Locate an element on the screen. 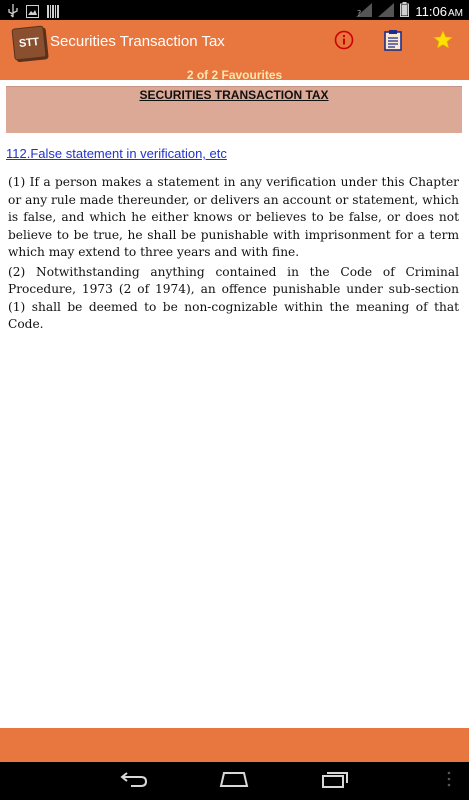 This screenshot has width=469, height=800. star-icon is located at coordinates (443, 42).